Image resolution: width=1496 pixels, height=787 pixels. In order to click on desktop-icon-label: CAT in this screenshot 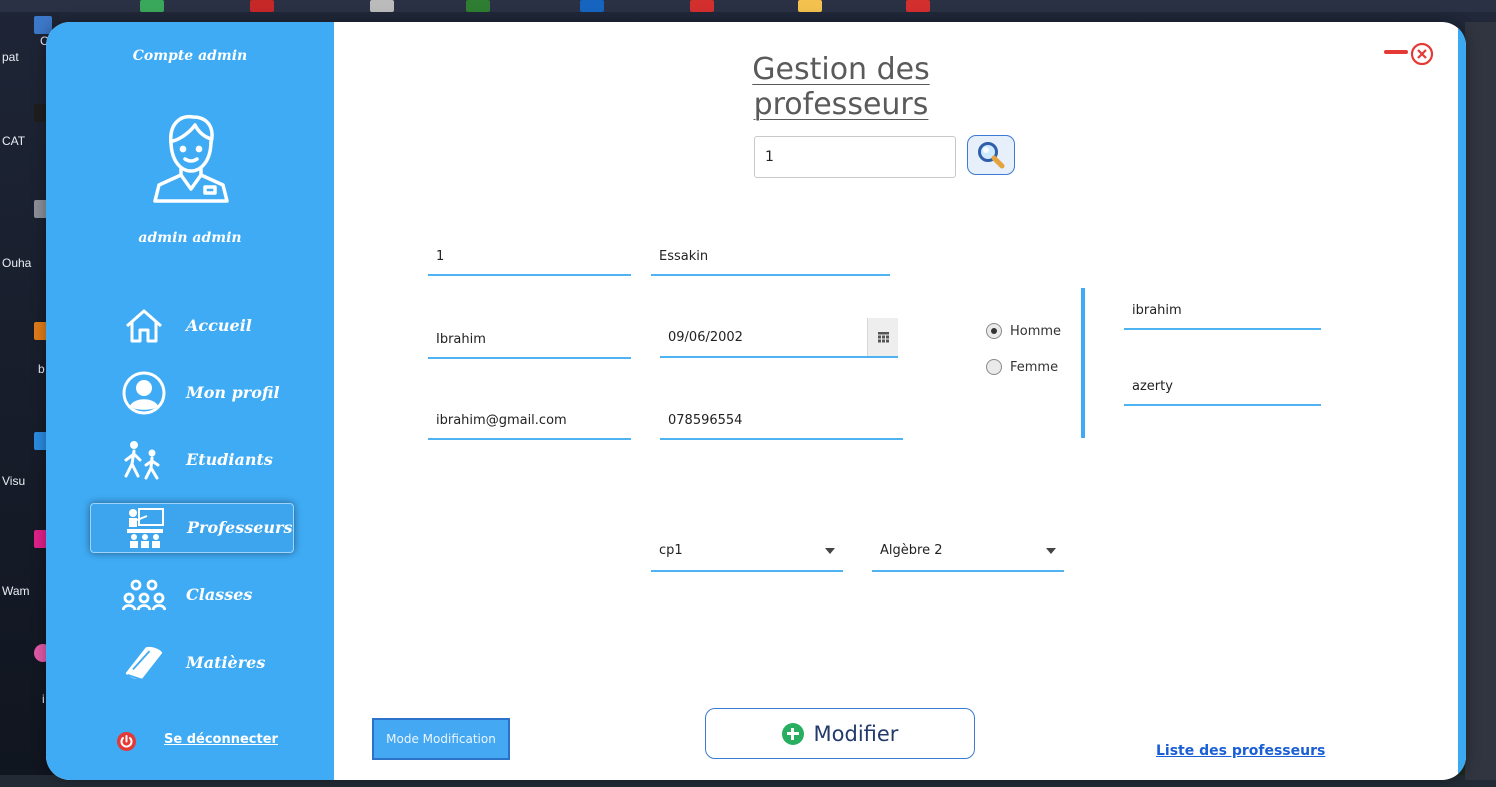, I will do `click(14, 141)`.